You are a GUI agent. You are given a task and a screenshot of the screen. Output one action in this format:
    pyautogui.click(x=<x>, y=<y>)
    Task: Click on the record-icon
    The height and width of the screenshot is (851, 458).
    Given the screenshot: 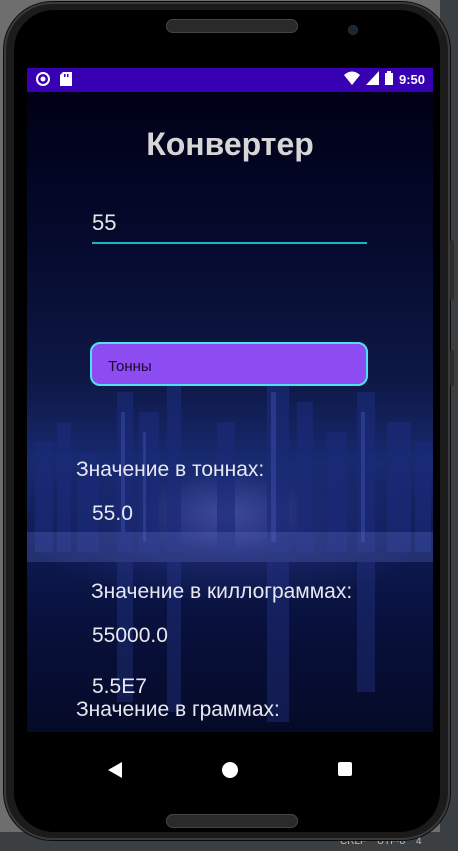 What is the action you would take?
    pyautogui.click(x=43, y=80)
    